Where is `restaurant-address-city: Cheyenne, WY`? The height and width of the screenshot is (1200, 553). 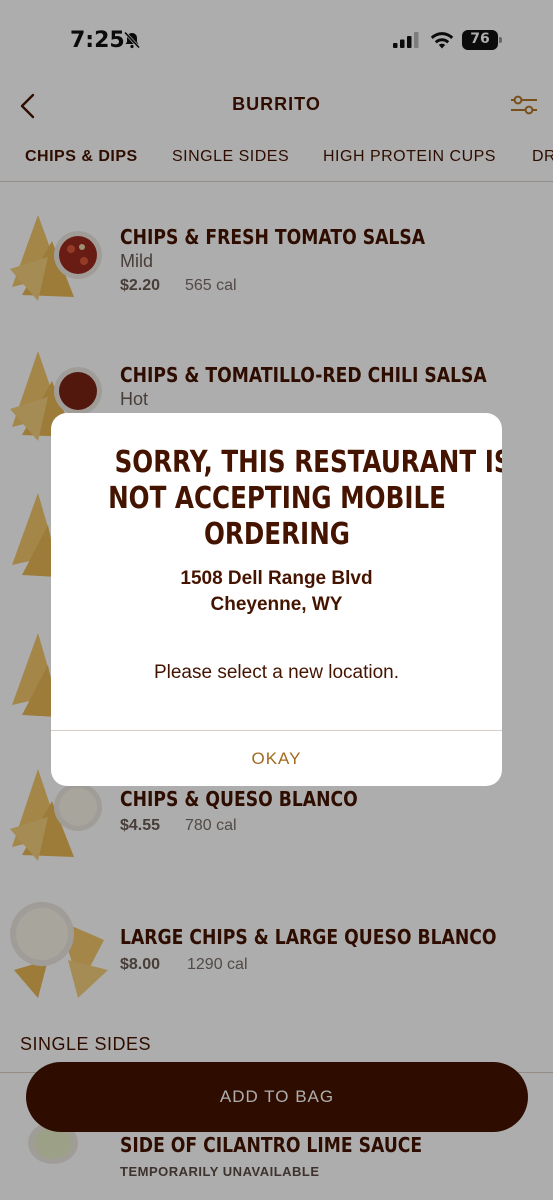 restaurant-address-city: Cheyenne, WY is located at coordinates (276, 604).